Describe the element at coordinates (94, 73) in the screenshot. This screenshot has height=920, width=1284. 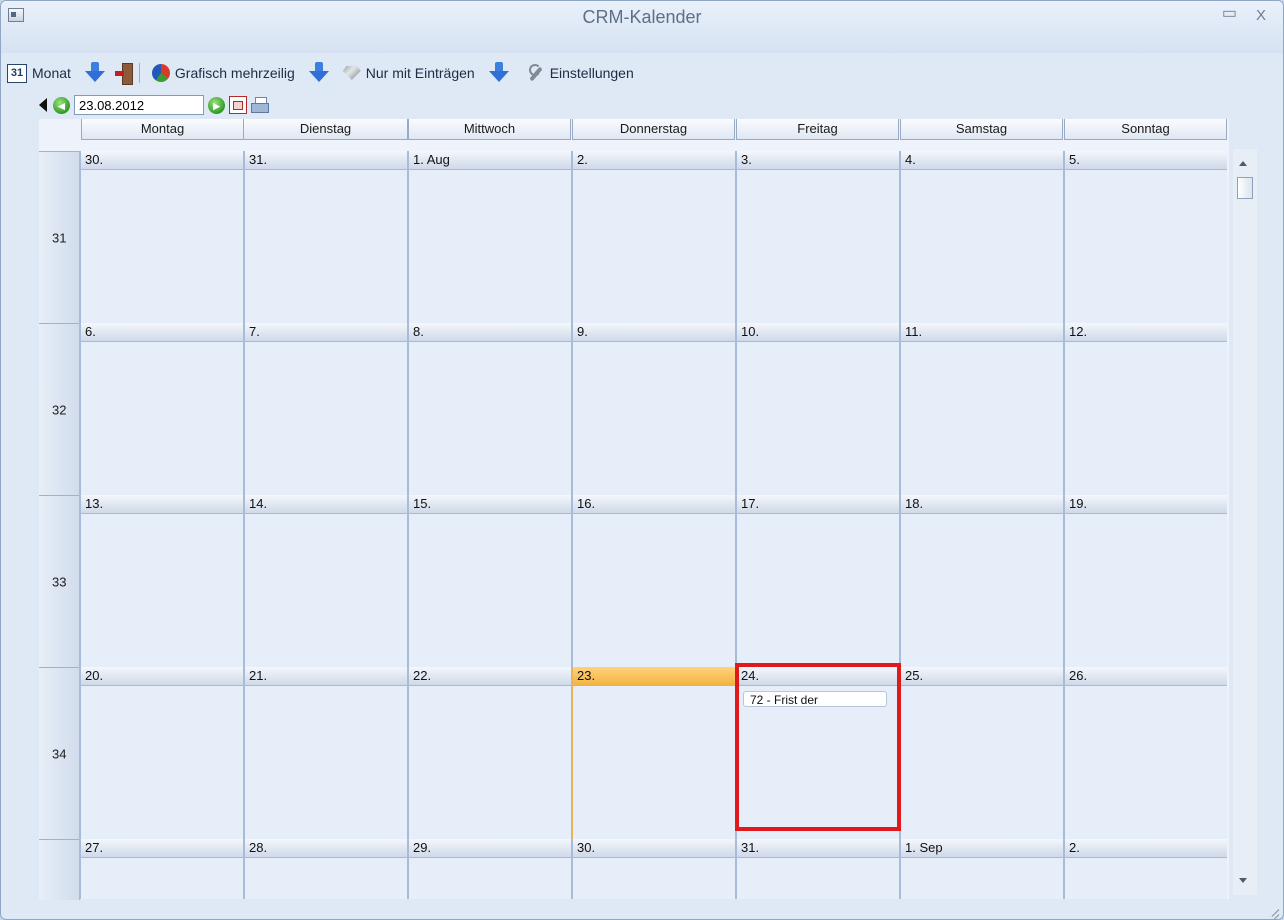
I see `month-dropdown-arrow-icon` at that location.